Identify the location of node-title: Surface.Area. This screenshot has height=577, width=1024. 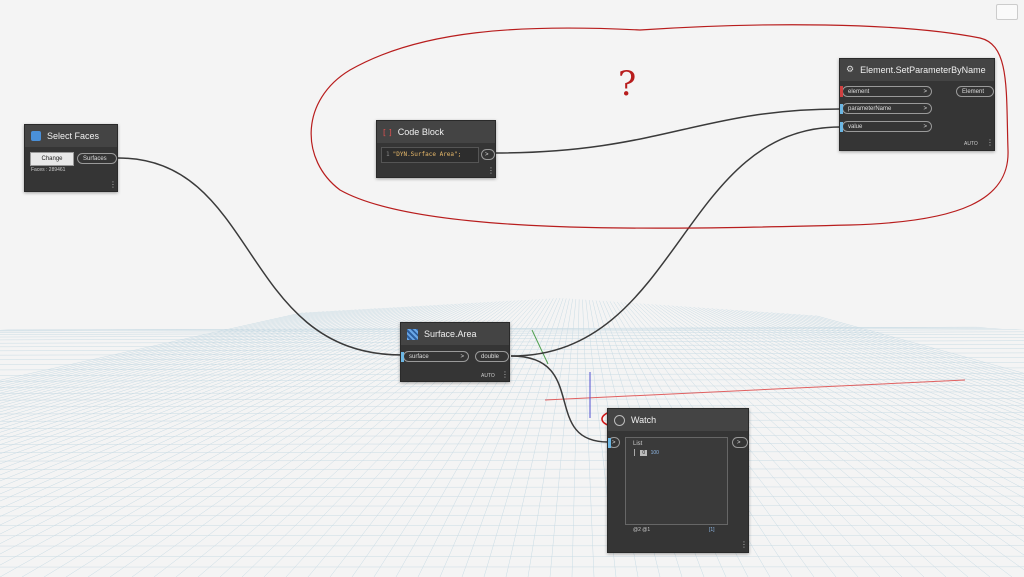
(450, 334).